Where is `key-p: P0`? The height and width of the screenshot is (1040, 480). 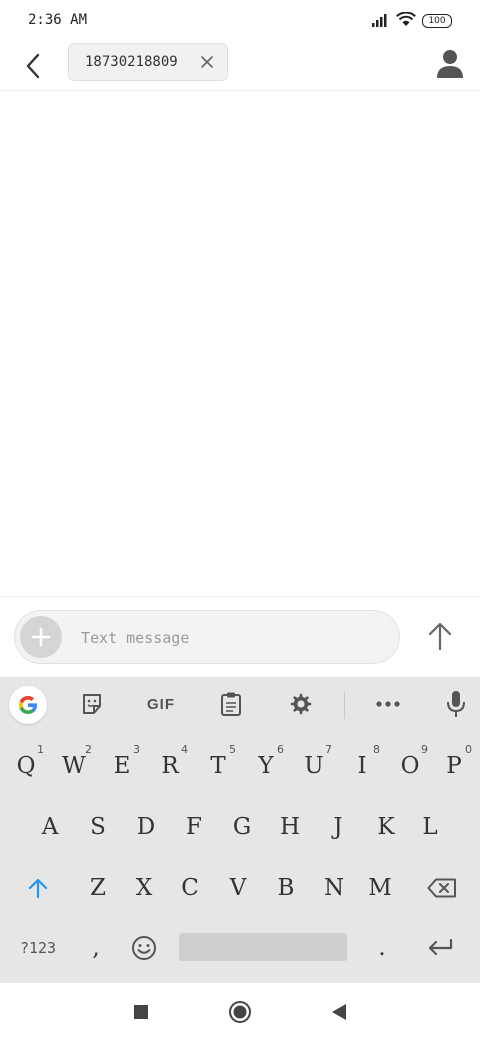 key-p: P0 is located at coordinates (454, 766).